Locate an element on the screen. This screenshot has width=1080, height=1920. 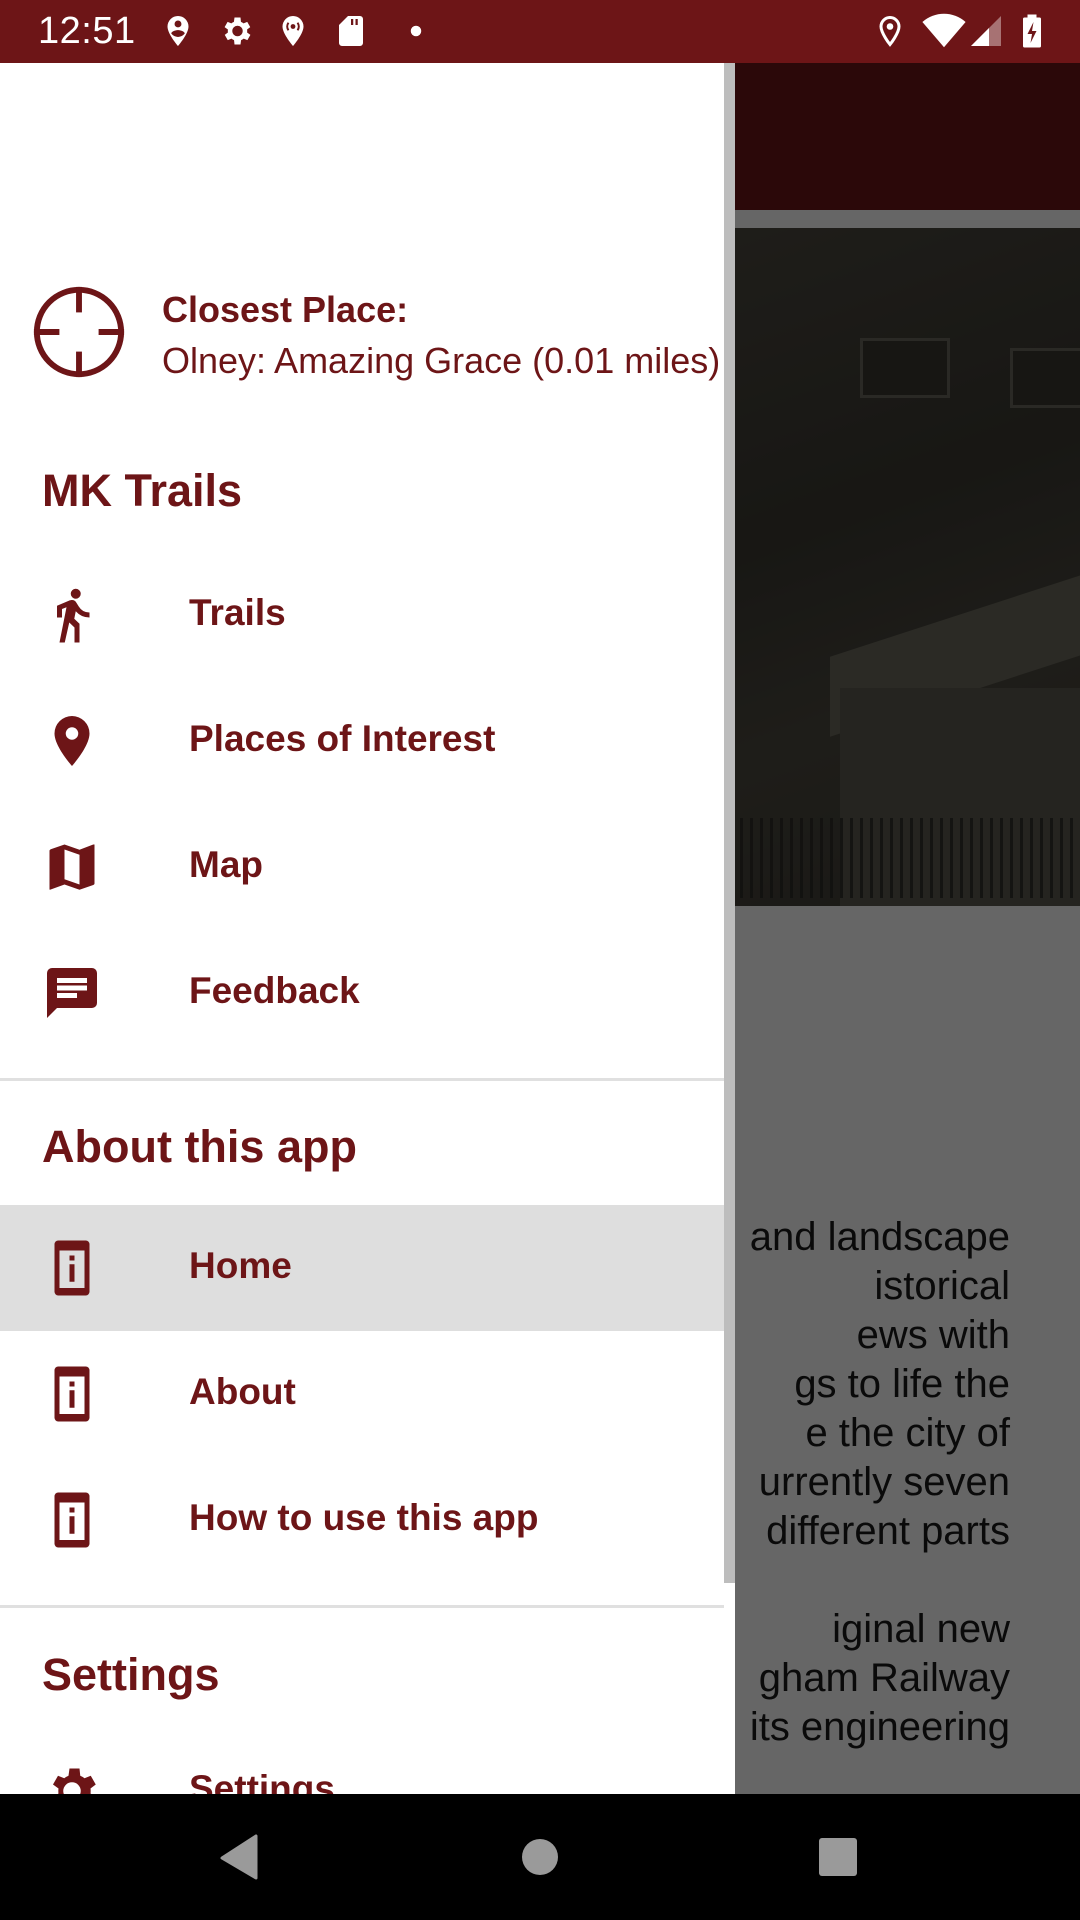
crosshair-icon is located at coordinates (79, 332).